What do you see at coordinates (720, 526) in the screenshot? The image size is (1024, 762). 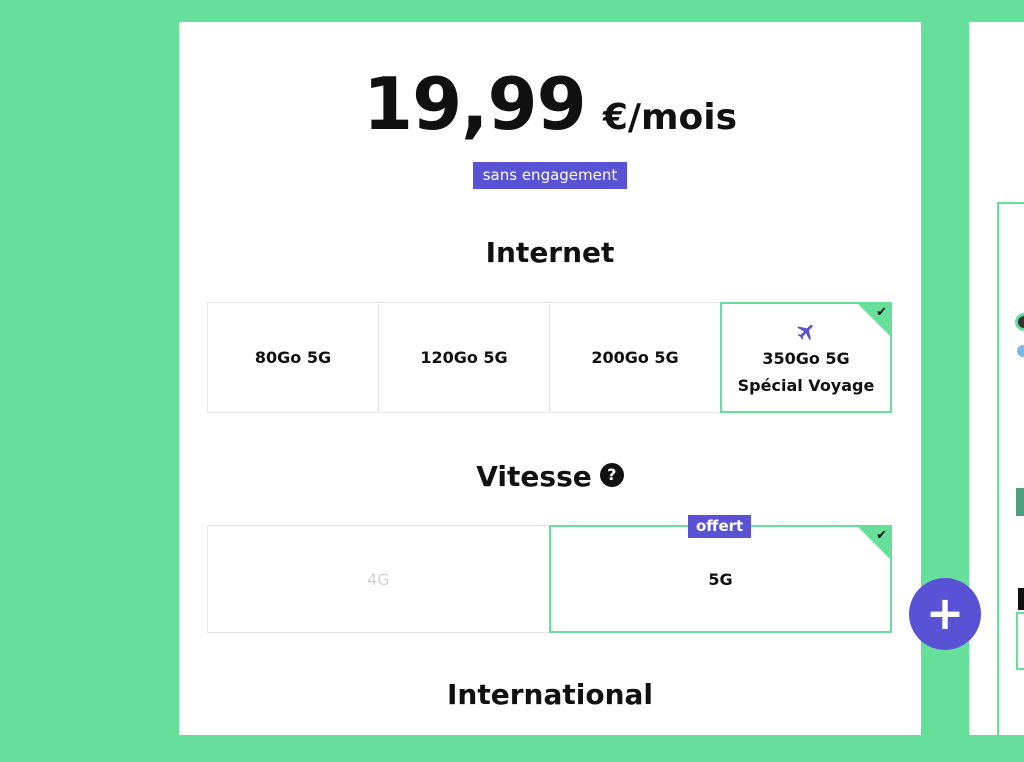 I see `offered-tag: offert` at bounding box center [720, 526].